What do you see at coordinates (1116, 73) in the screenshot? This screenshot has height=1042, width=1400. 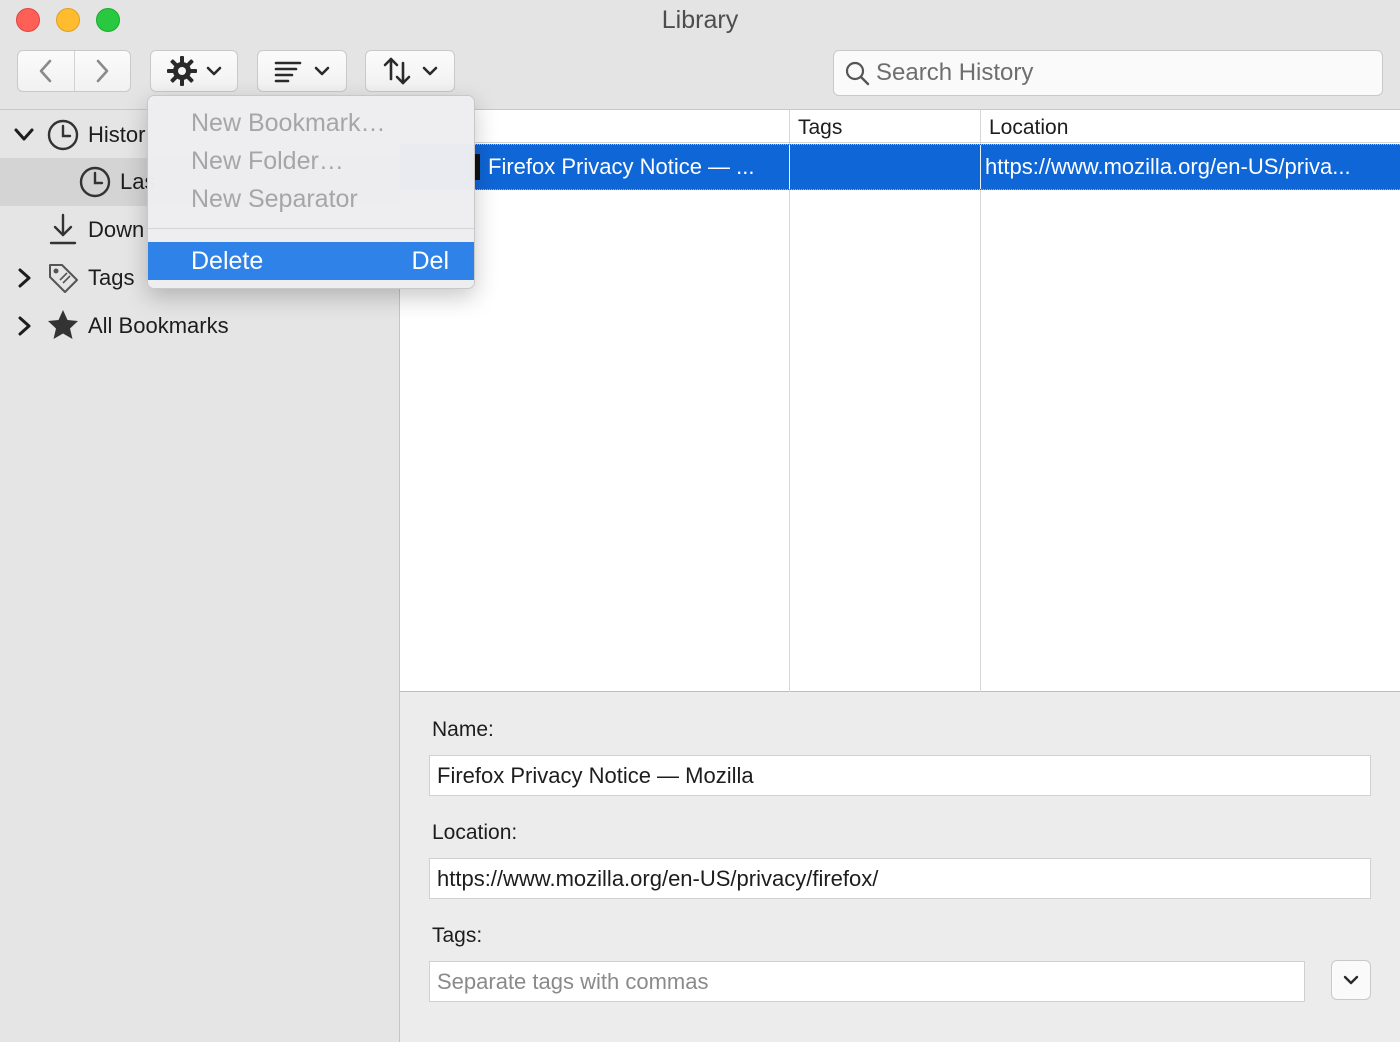 I see `search-input` at bounding box center [1116, 73].